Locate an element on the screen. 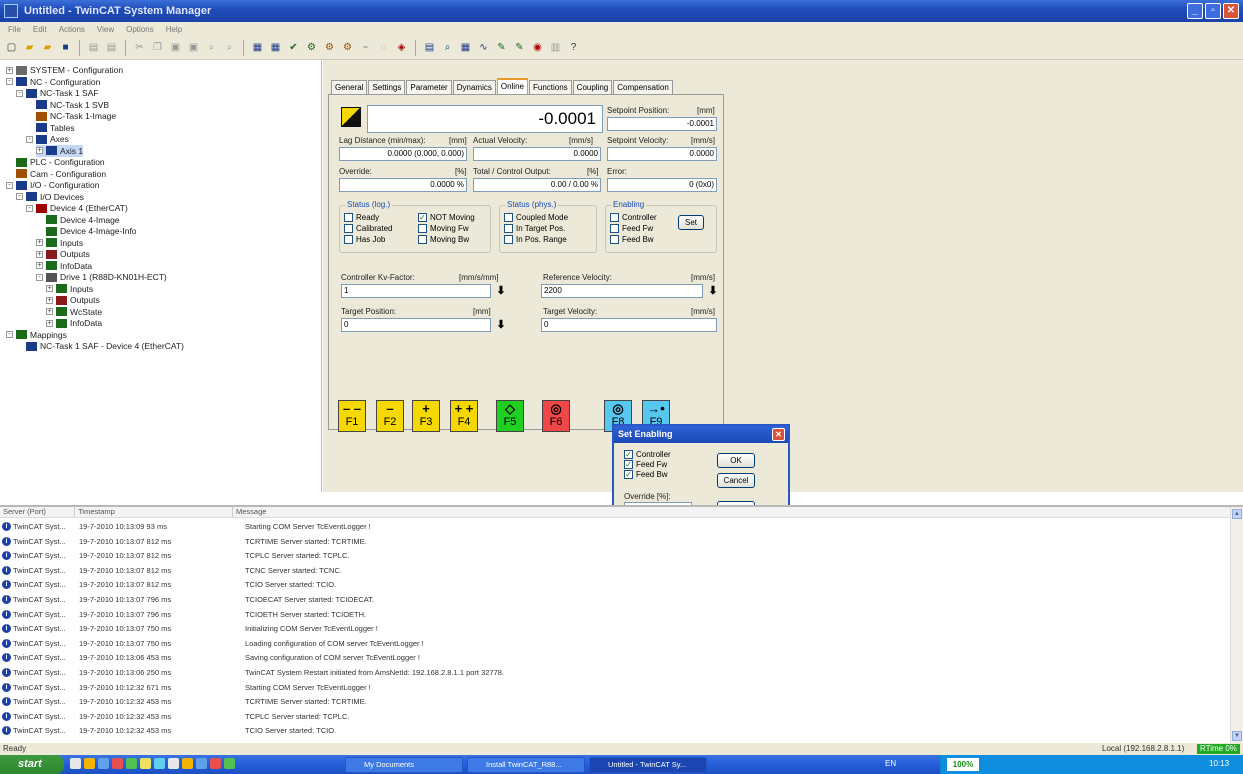 The height and width of the screenshot is (774, 1243). tab-functions: Functions is located at coordinates (550, 87).